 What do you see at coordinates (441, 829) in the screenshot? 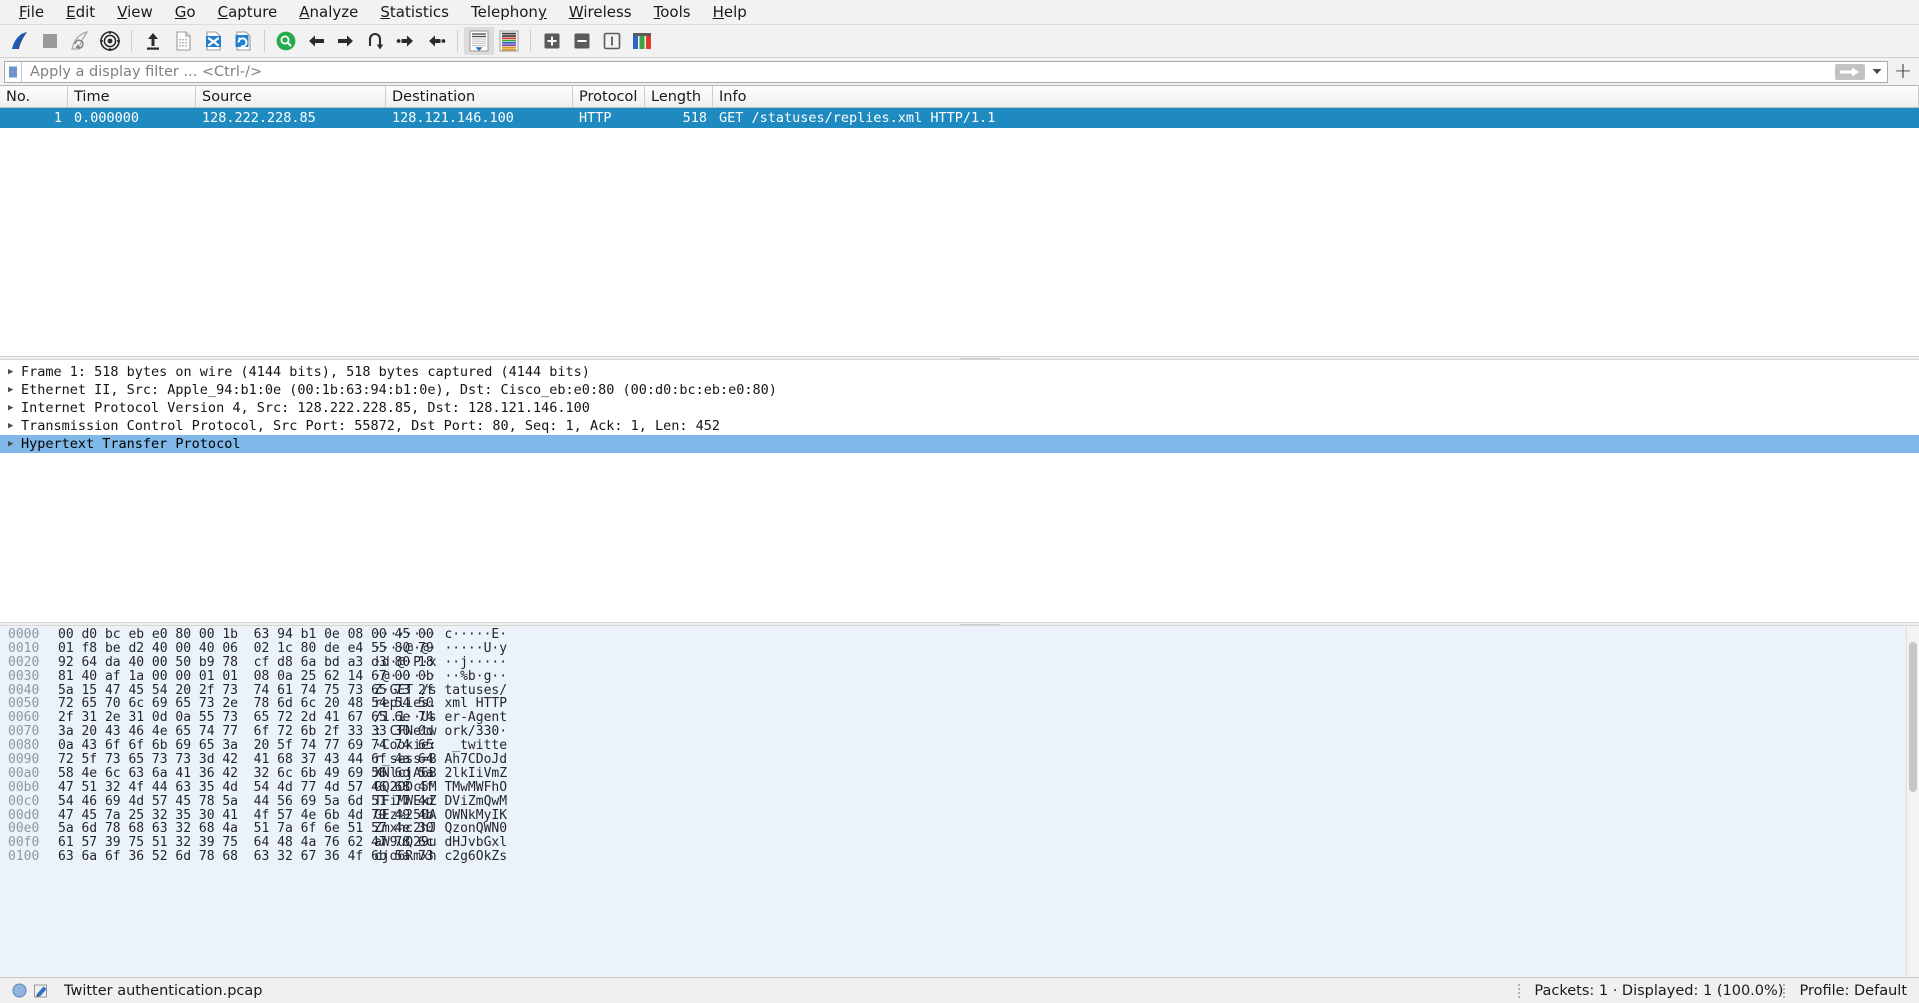
I see `hex-ascii: Zmxhc2hJ QzonQWN0` at bounding box center [441, 829].